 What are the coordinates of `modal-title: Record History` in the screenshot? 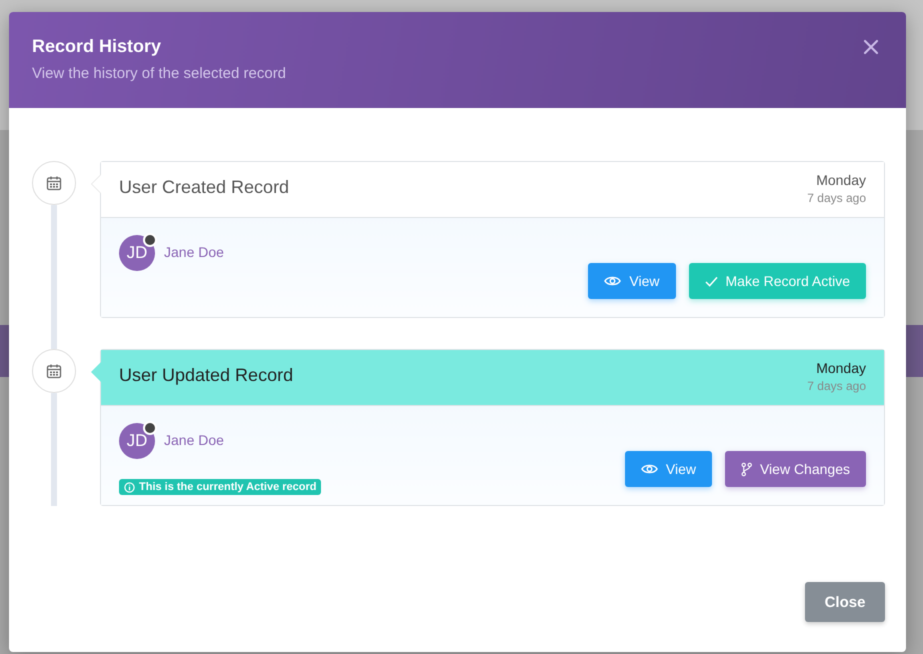 It's located at (97, 46).